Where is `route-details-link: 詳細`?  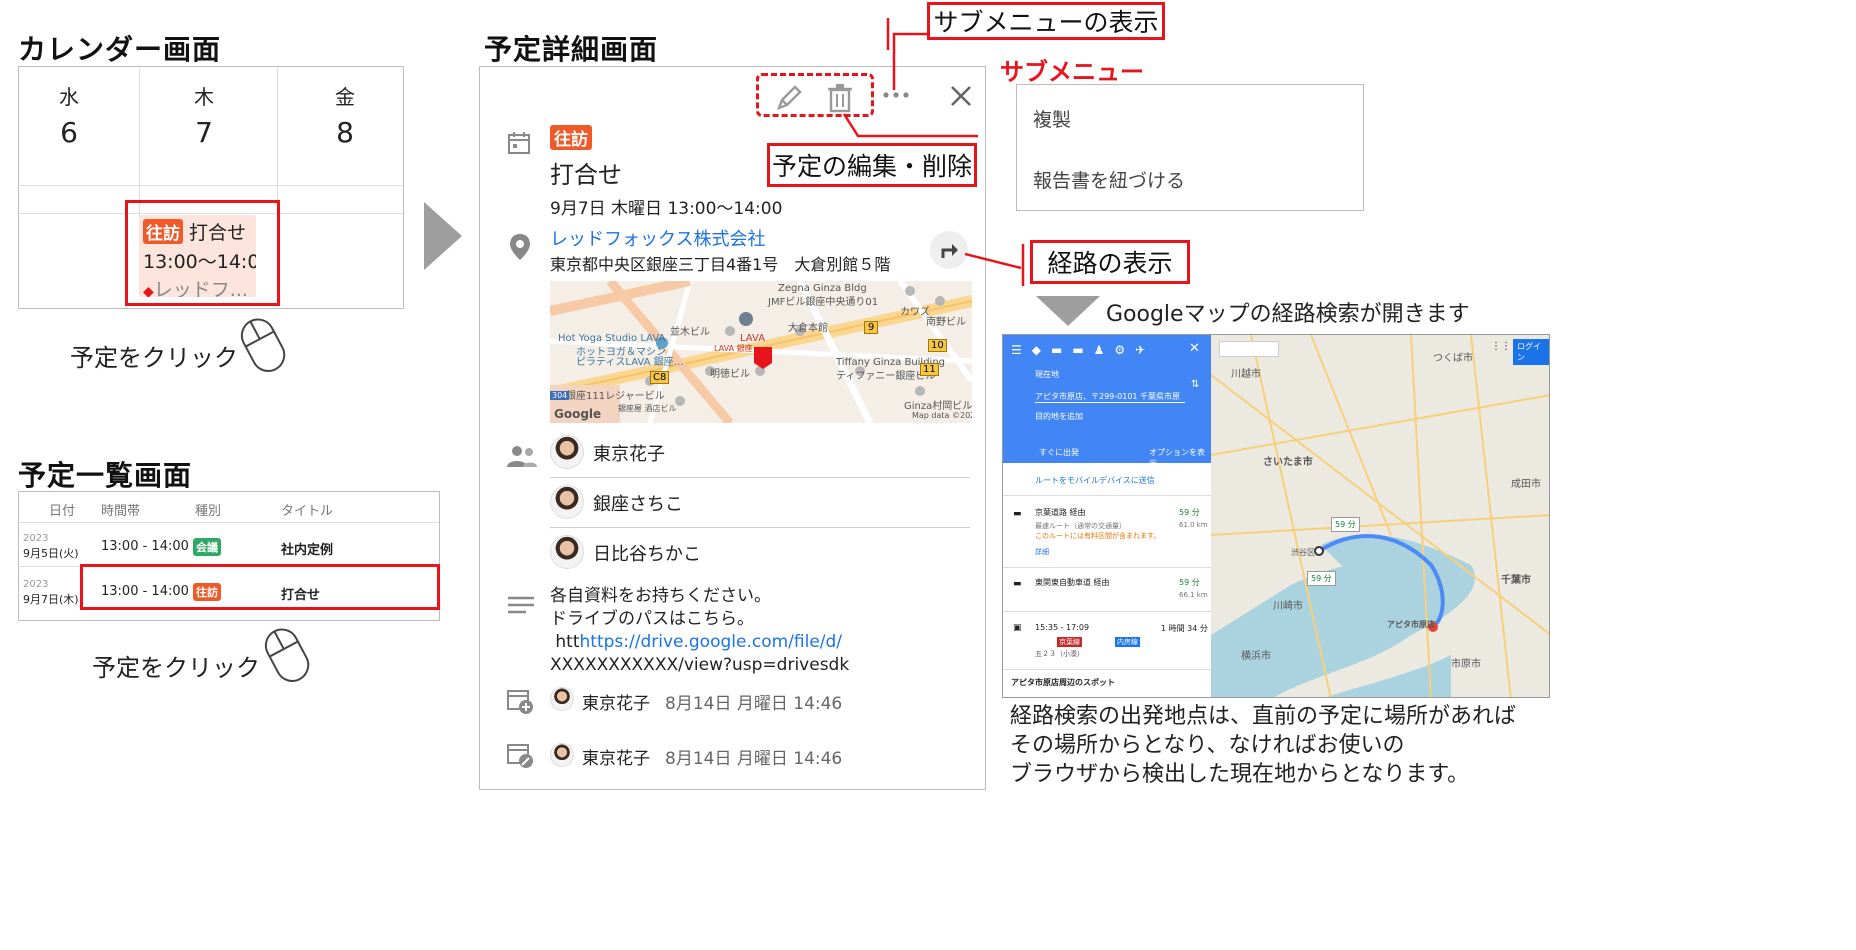 route-details-link: 詳細 is located at coordinates (1042, 552).